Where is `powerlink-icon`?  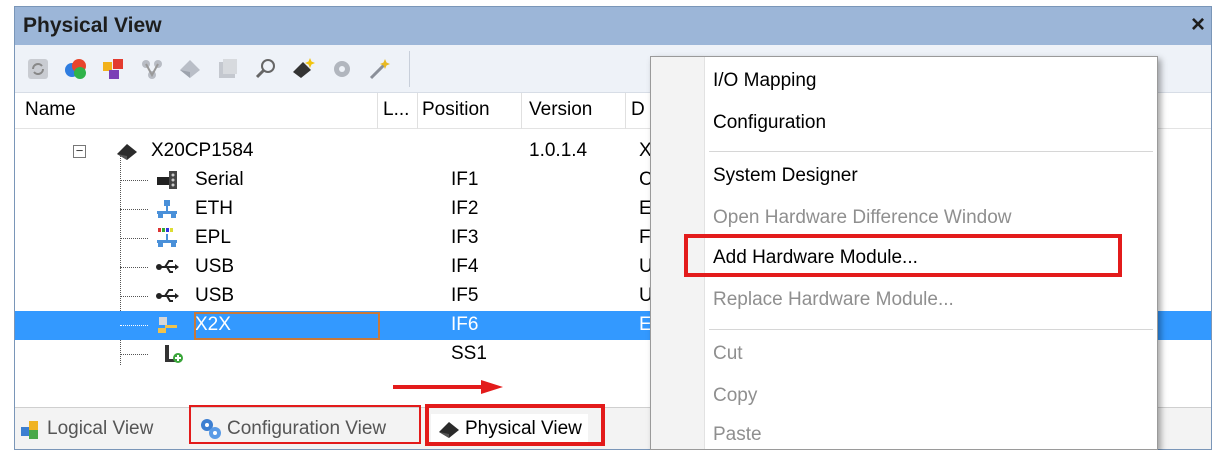 powerlink-icon is located at coordinates (167, 237).